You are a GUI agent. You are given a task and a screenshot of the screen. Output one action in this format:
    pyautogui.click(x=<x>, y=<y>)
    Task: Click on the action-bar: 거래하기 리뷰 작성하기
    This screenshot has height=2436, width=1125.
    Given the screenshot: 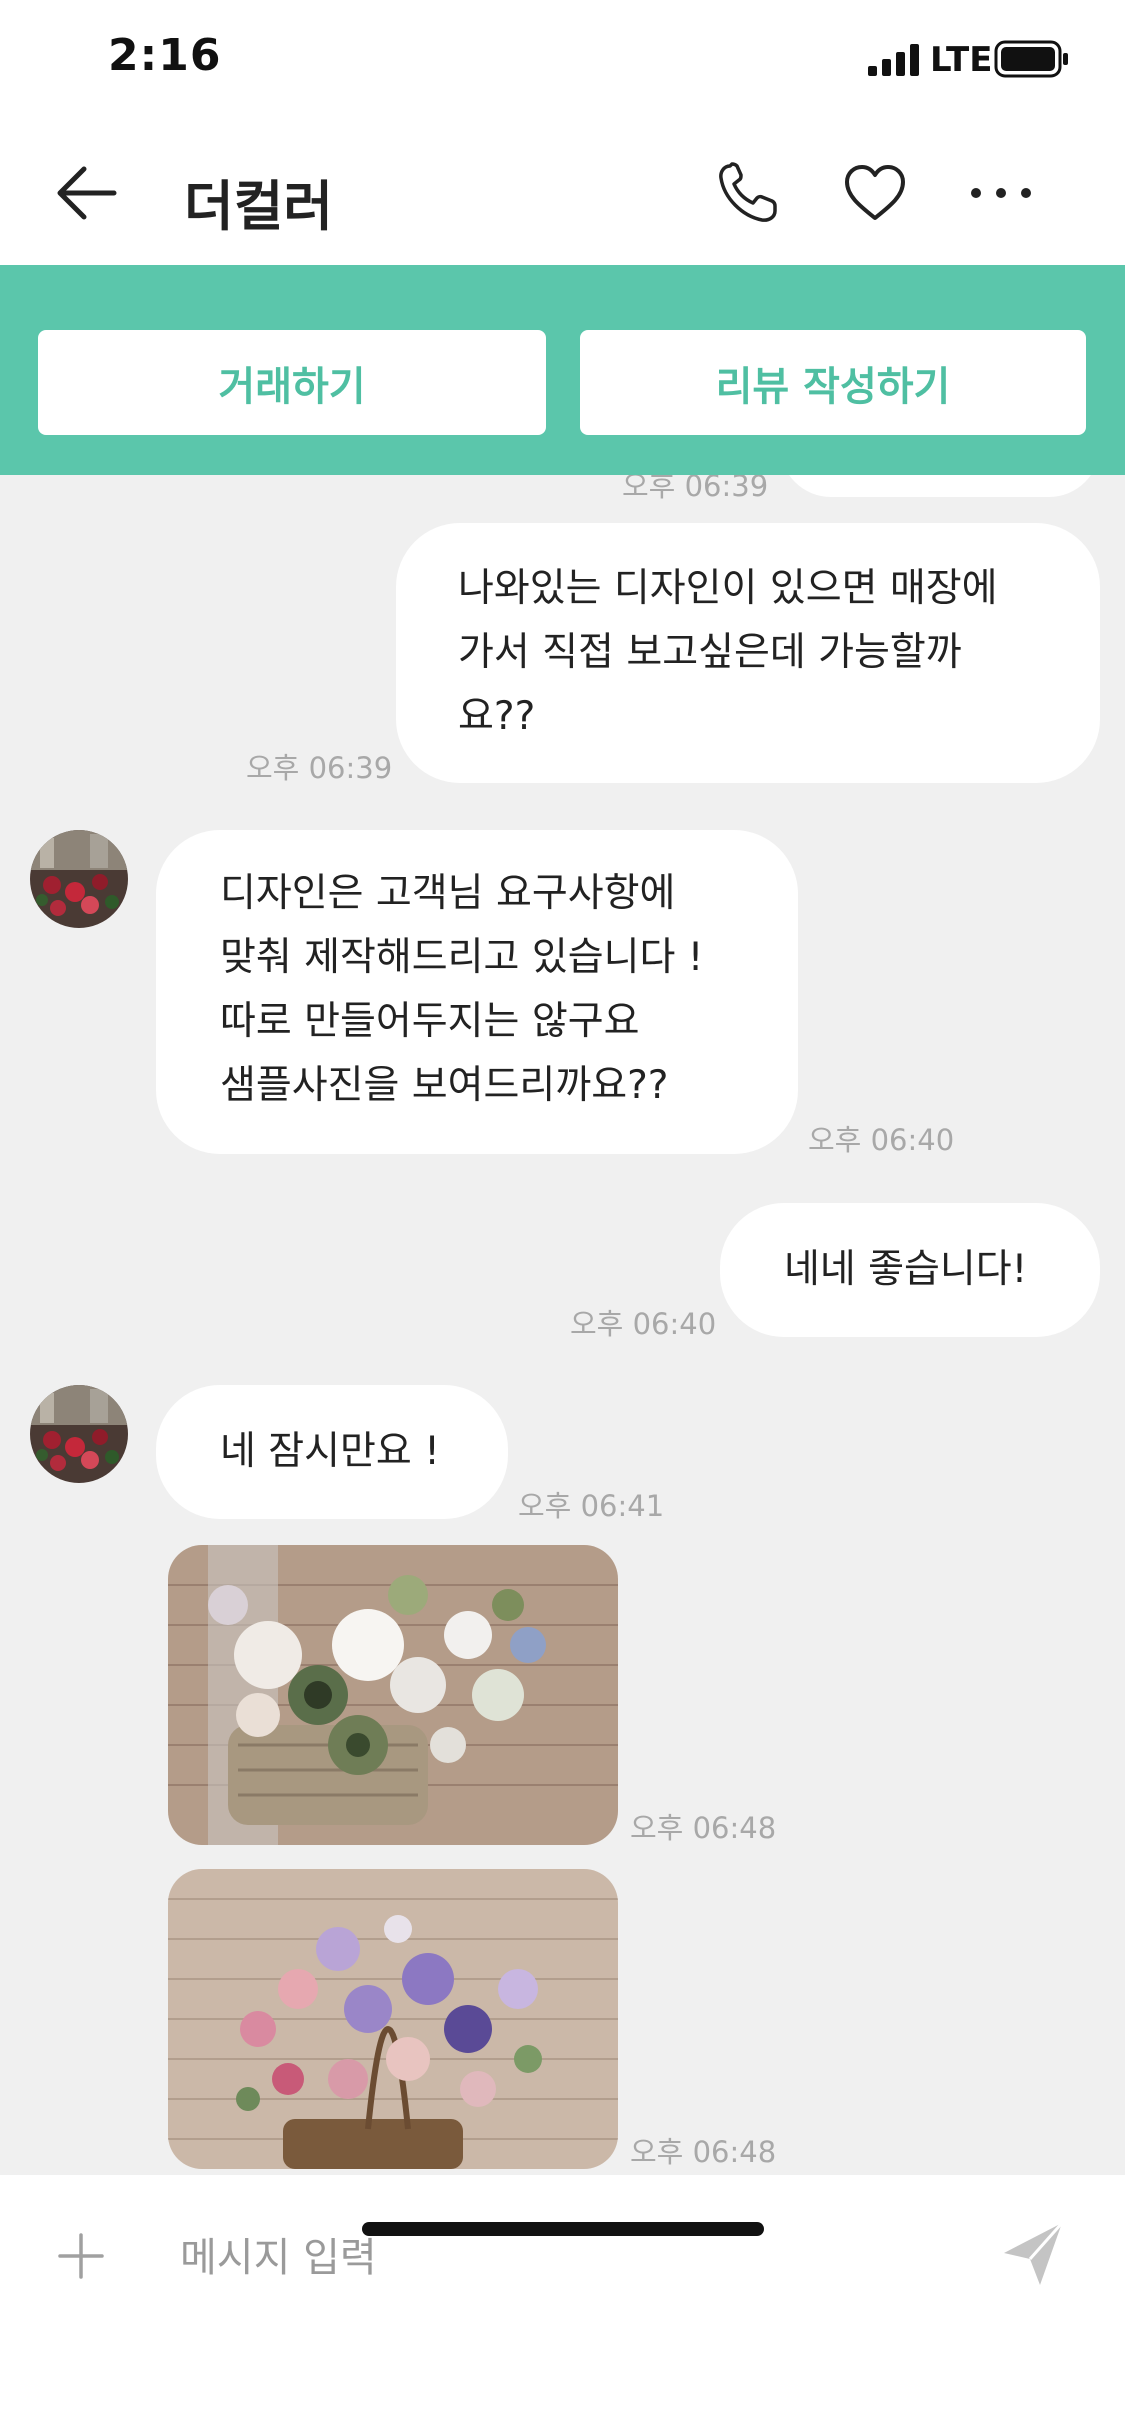 What is the action you would take?
    pyautogui.click(x=562, y=370)
    